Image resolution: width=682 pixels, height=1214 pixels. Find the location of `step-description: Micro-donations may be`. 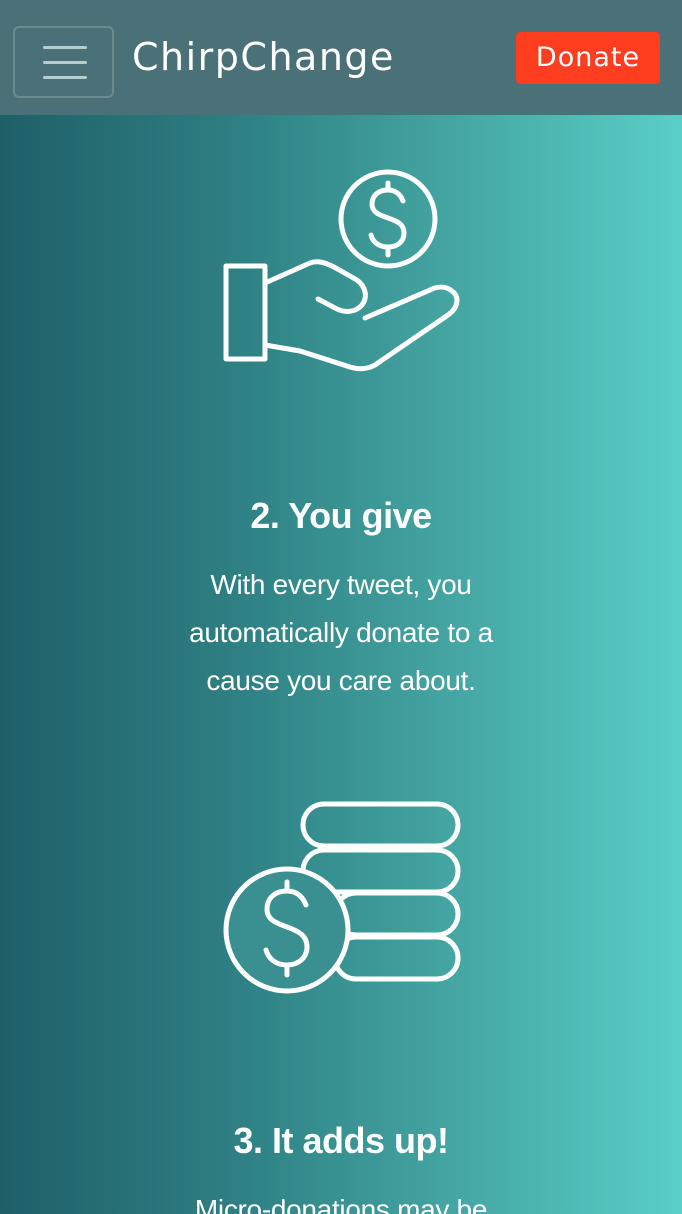

step-description: Micro-donations may be is located at coordinates (341, 1204).